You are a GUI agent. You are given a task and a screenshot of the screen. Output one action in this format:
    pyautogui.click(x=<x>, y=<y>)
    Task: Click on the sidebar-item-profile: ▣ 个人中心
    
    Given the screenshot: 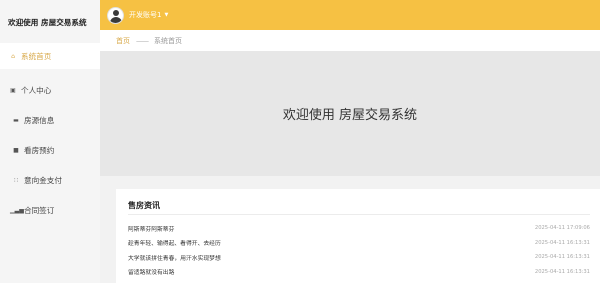 What is the action you would take?
    pyautogui.click(x=50, y=90)
    